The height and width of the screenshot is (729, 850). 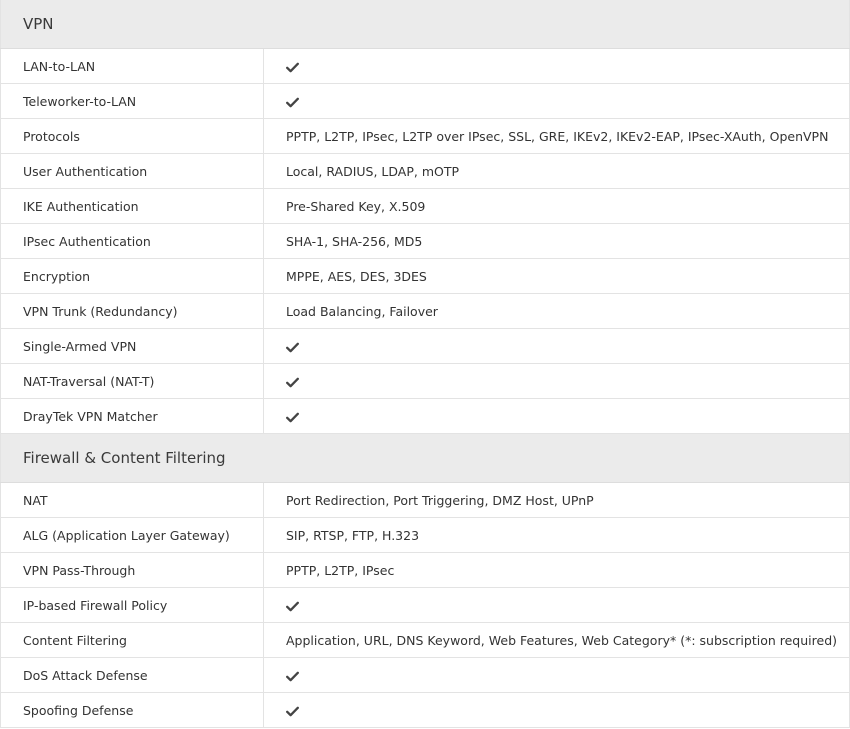 I want to click on row-label: IPsec Authentication, so click(x=132, y=241).